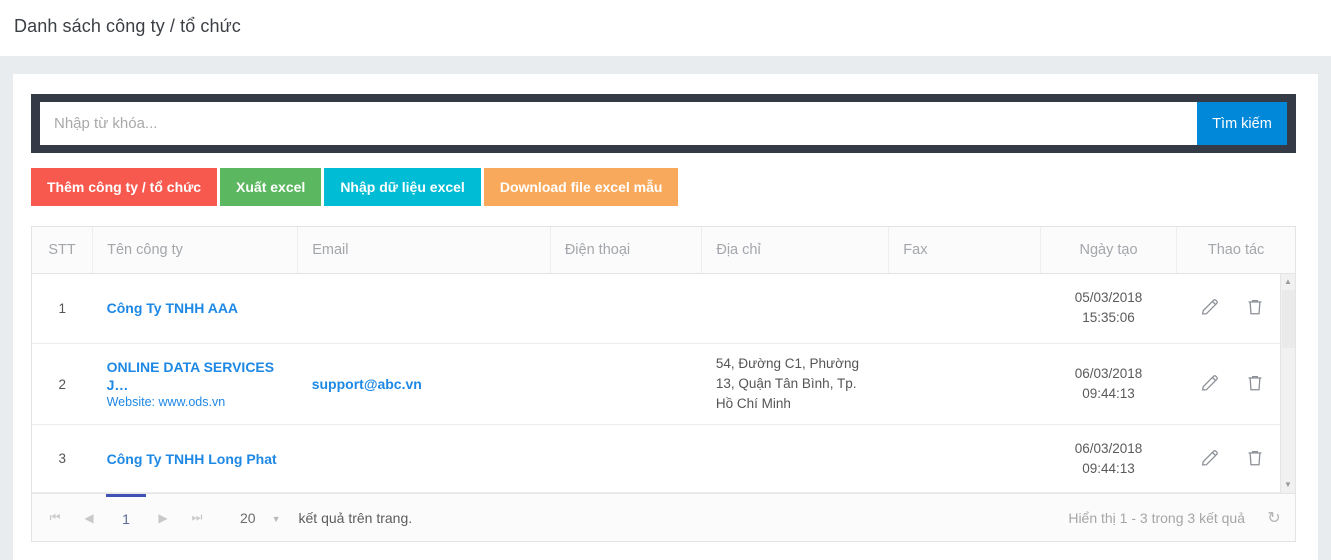 Image resolution: width=1331 pixels, height=560 pixels. Describe the element at coordinates (124, 187) in the screenshot. I see `add-company-button: Thêm công ty / tổ chức` at that location.